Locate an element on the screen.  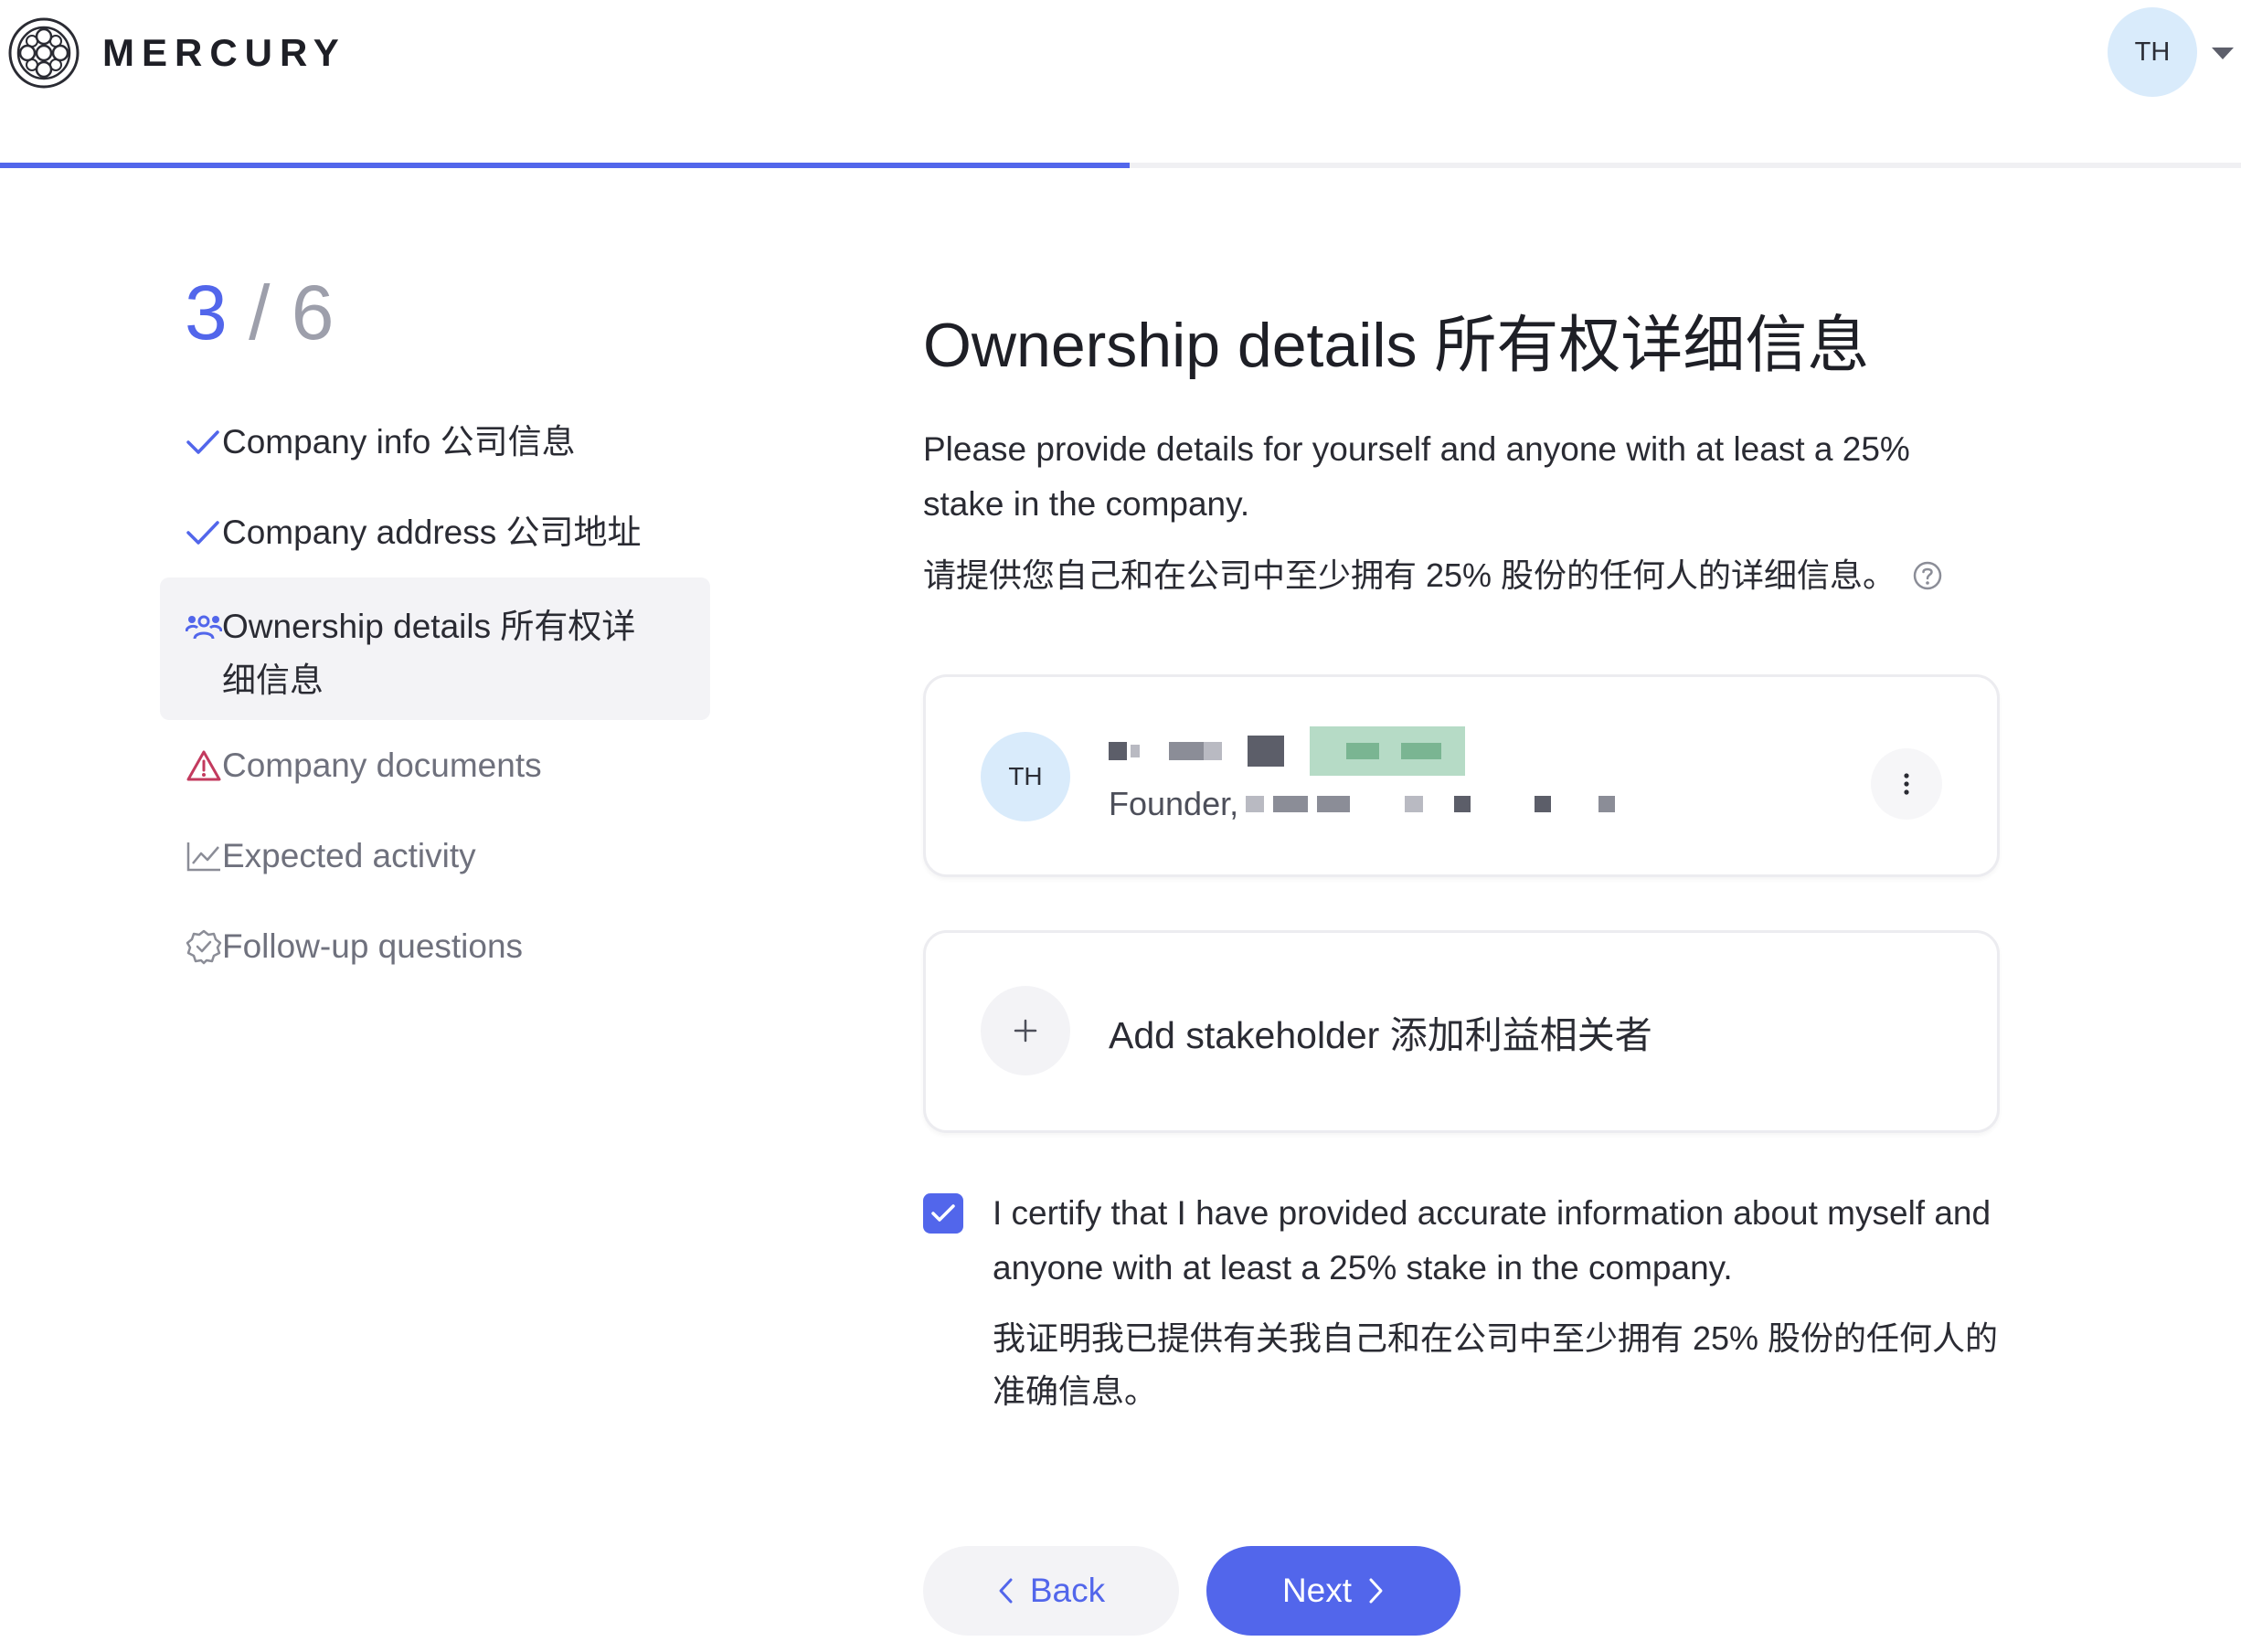
description-chinese: 请提供您自己和在公司中至少拥有 25% 股份的任何人的详细信息。 is located at coordinates (1433, 576).